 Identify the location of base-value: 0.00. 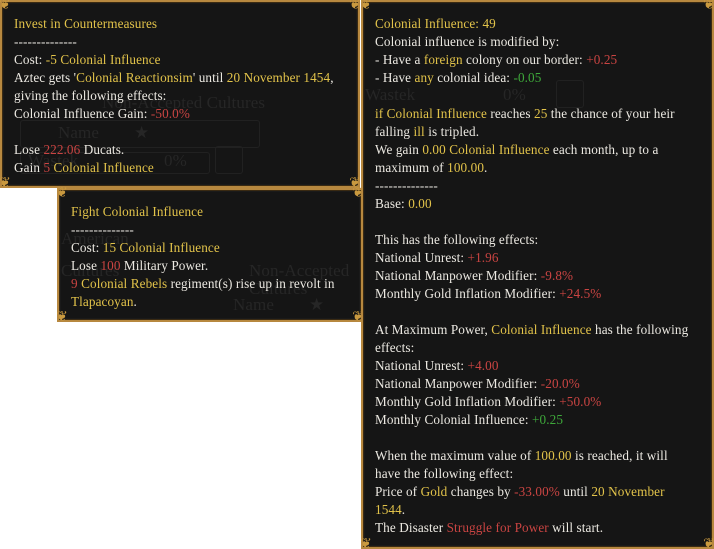
(420, 203).